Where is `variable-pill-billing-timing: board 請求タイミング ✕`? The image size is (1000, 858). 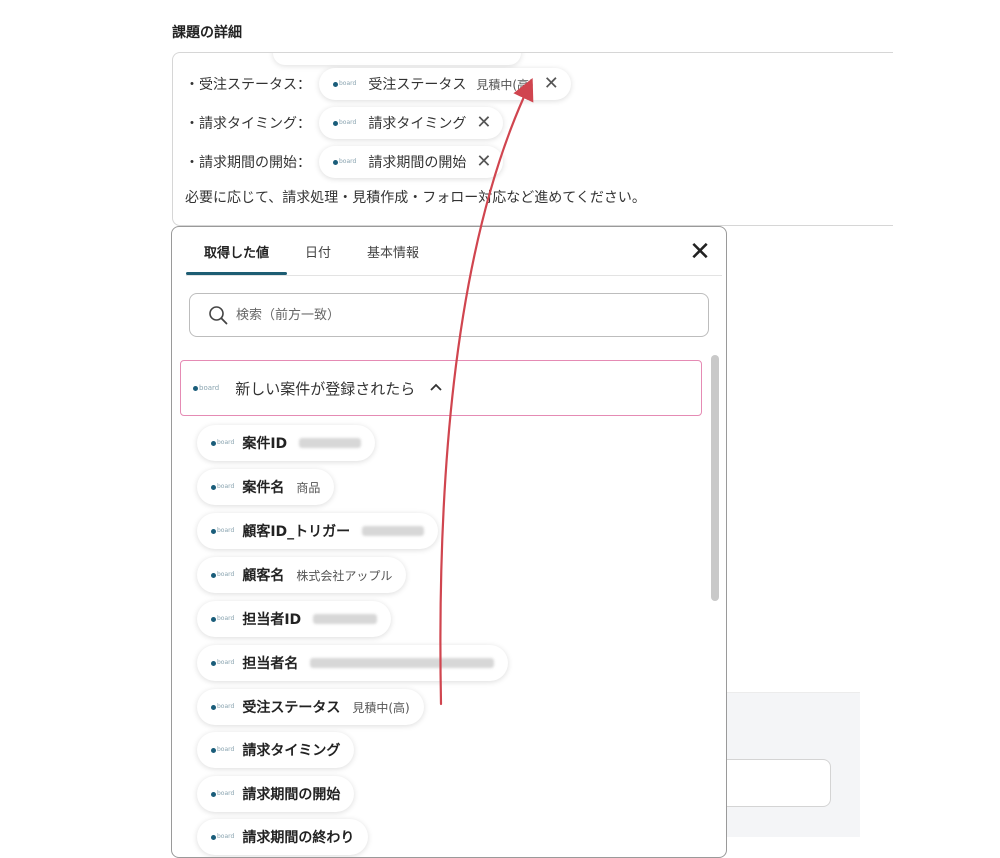
variable-pill-billing-timing: board 請求タイミング ✕ is located at coordinates (411, 123).